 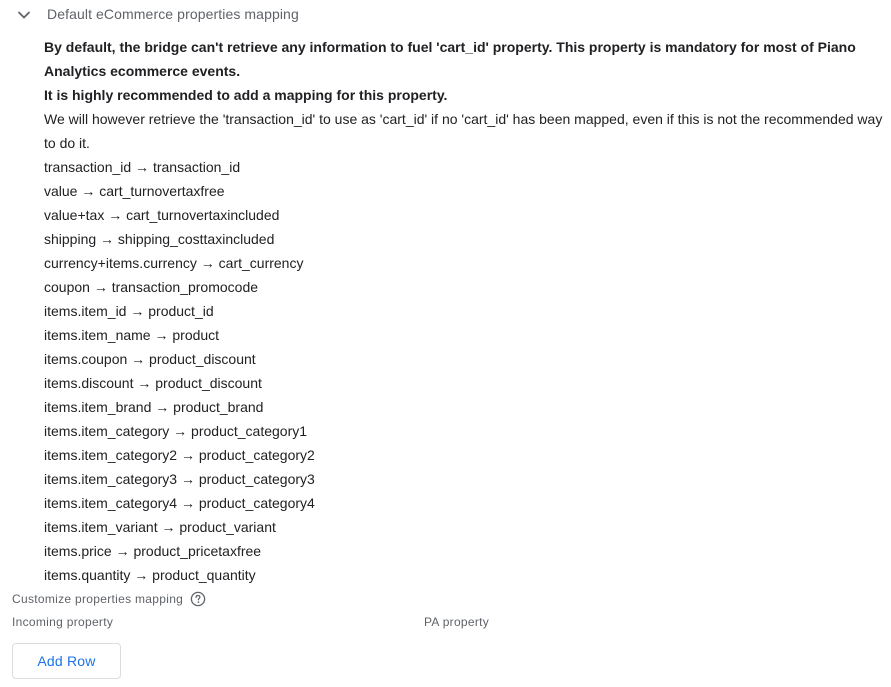 I want to click on mapping-line: shipping → shipping_costtaxincluded, so click(x=159, y=239).